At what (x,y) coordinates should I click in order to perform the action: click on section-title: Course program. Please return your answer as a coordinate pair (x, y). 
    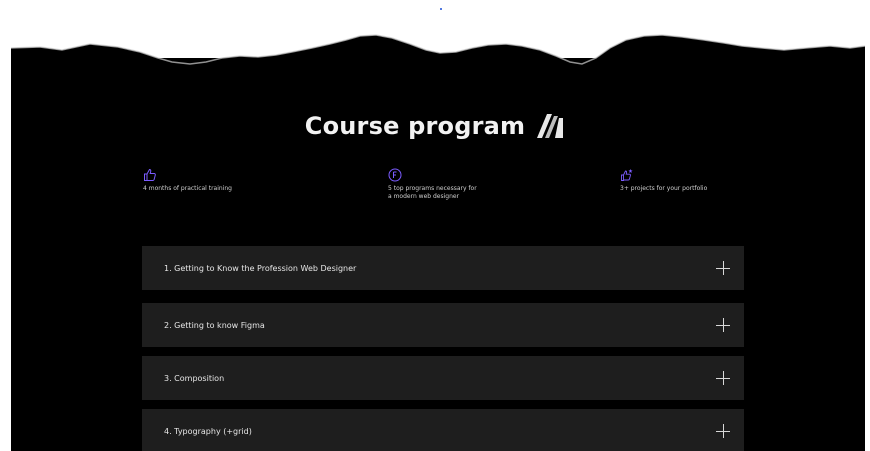
    Looking at the image, I should click on (415, 126).